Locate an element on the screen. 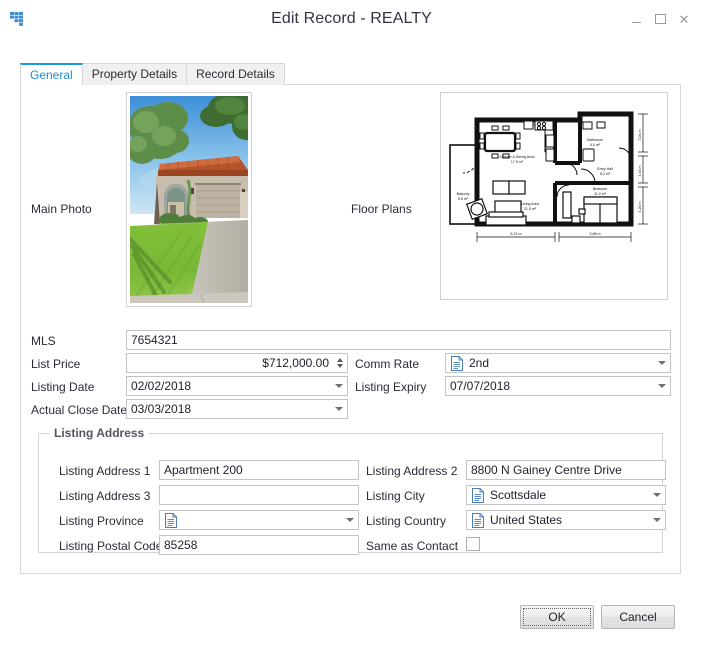 The height and width of the screenshot is (653, 703). listing-address-2-input: 8800 N Gainey Centre Drive is located at coordinates (566, 470).